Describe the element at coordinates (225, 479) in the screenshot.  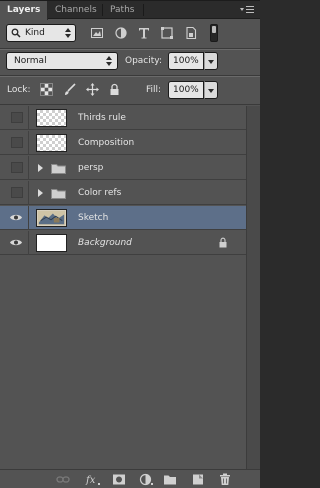
I see `trash-icon` at that location.